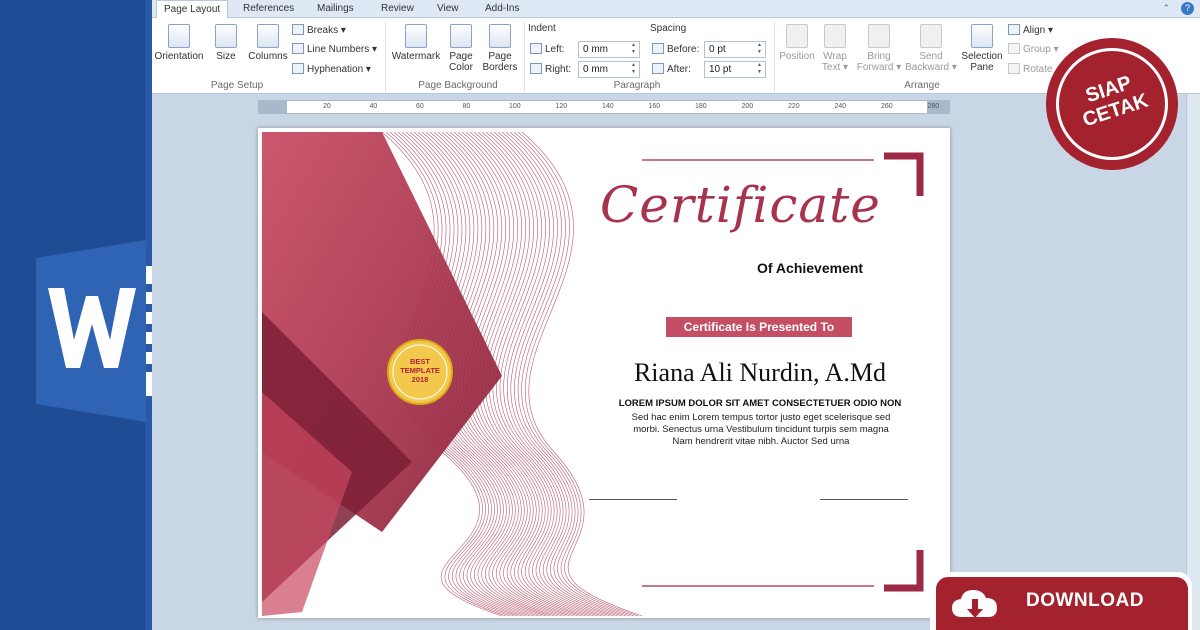  I want to click on spacing-before-icon, so click(658, 48).